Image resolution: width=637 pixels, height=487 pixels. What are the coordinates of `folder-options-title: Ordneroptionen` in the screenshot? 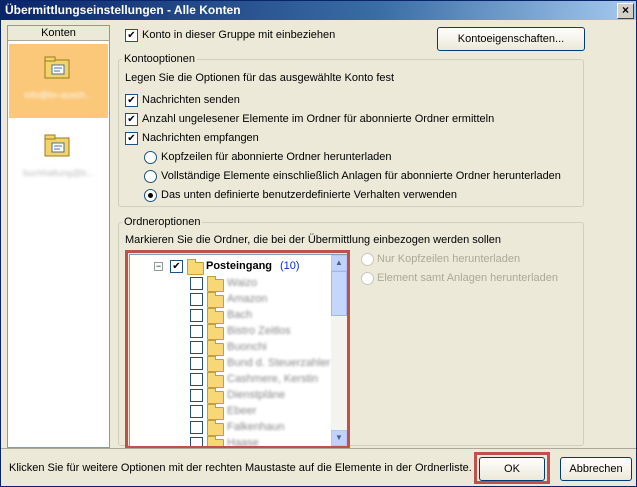 It's located at (162, 222).